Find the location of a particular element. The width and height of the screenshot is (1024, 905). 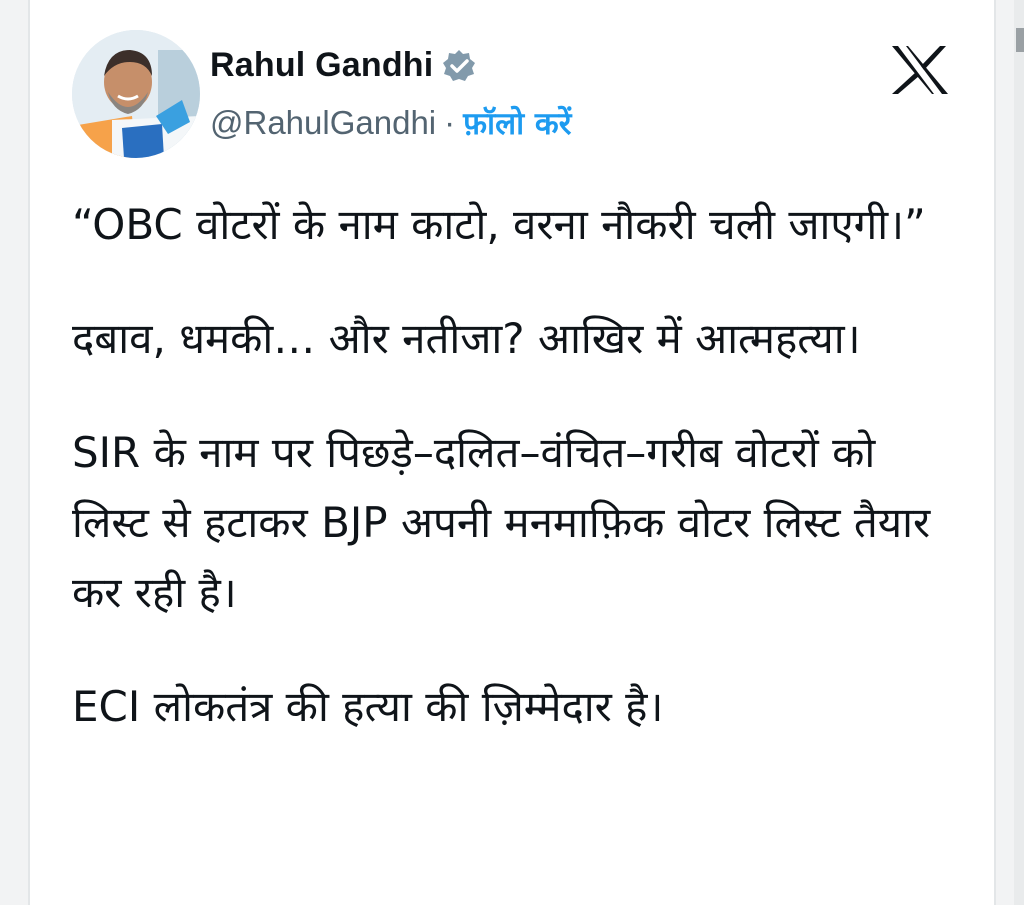

author-name-row: Rahul Gandhi is located at coordinates (343, 65).